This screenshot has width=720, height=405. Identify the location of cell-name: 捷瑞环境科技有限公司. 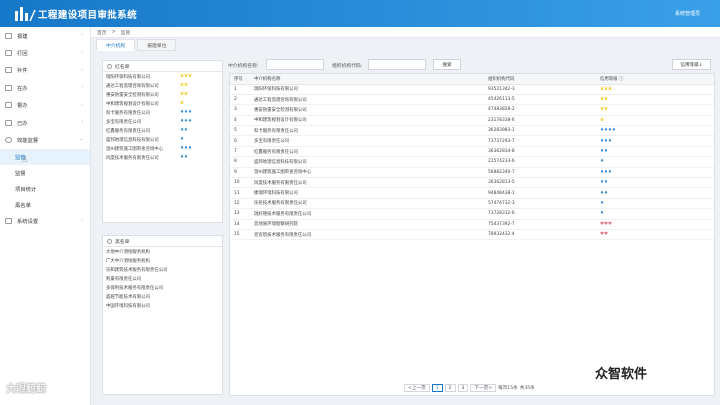
(367, 193).